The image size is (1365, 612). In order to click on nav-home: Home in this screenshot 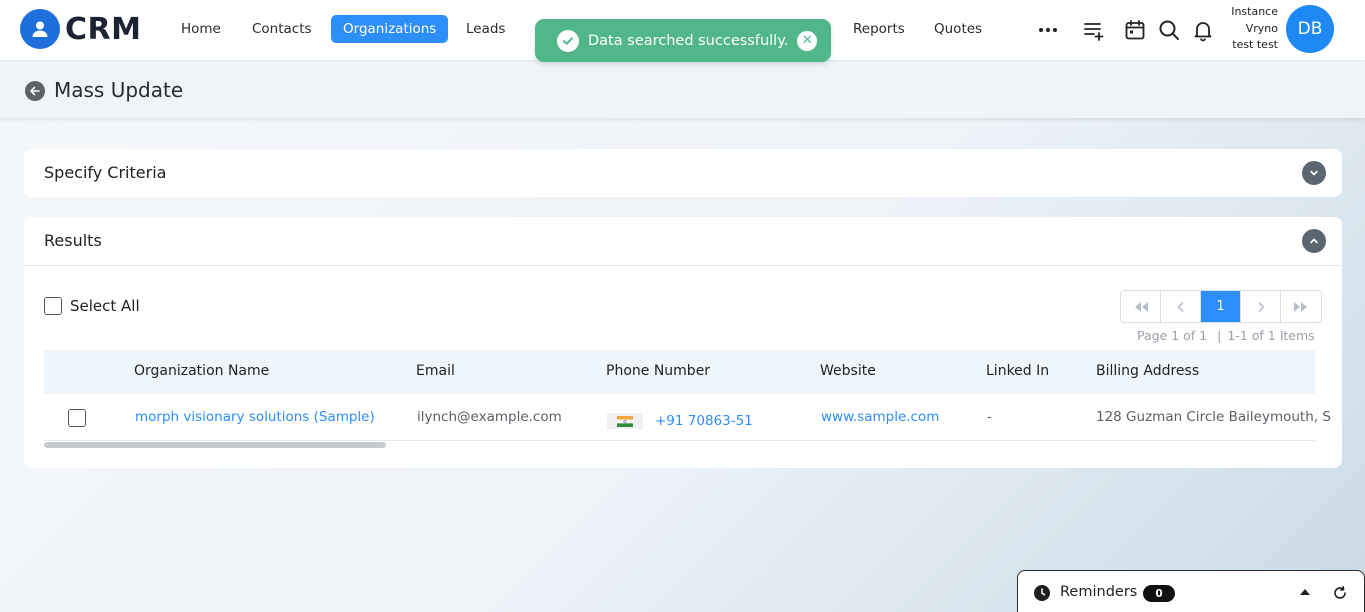, I will do `click(201, 29)`.